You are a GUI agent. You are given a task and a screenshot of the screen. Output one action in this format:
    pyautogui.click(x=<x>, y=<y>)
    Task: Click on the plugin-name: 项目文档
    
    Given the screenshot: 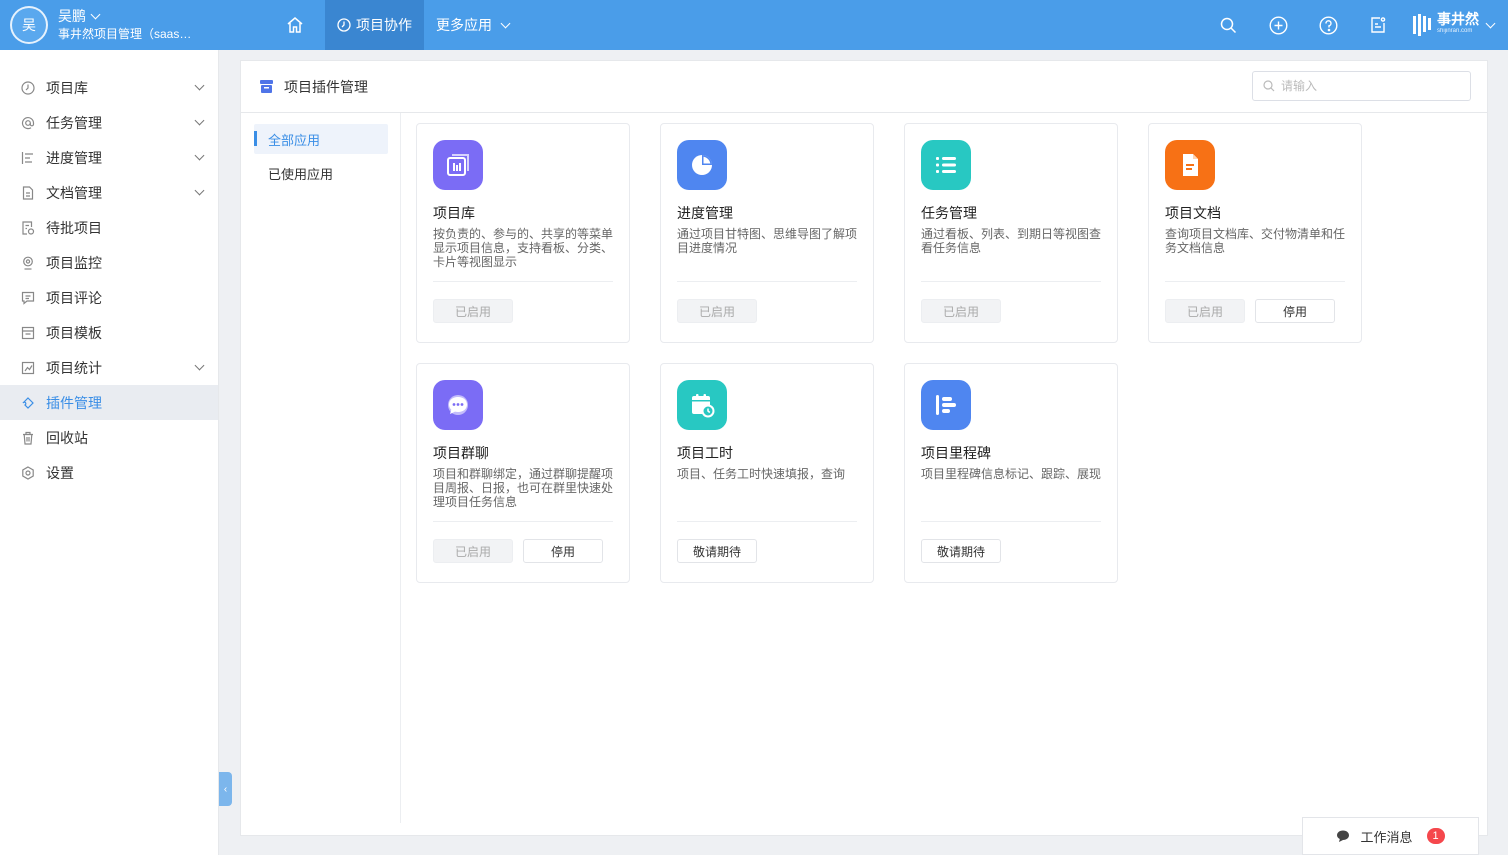 What is the action you would take?
    pyautogui.click(x=1193, y=213)
    